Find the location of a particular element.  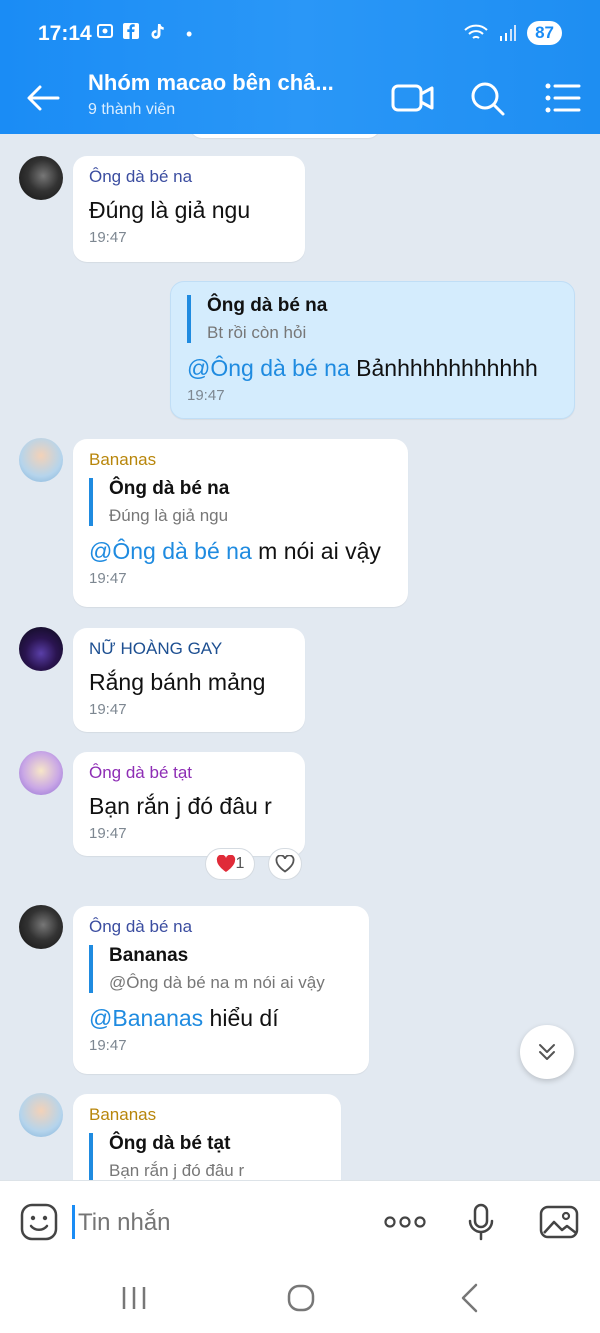

emoji-sticker-icon is located at coordinates (39, 1222).